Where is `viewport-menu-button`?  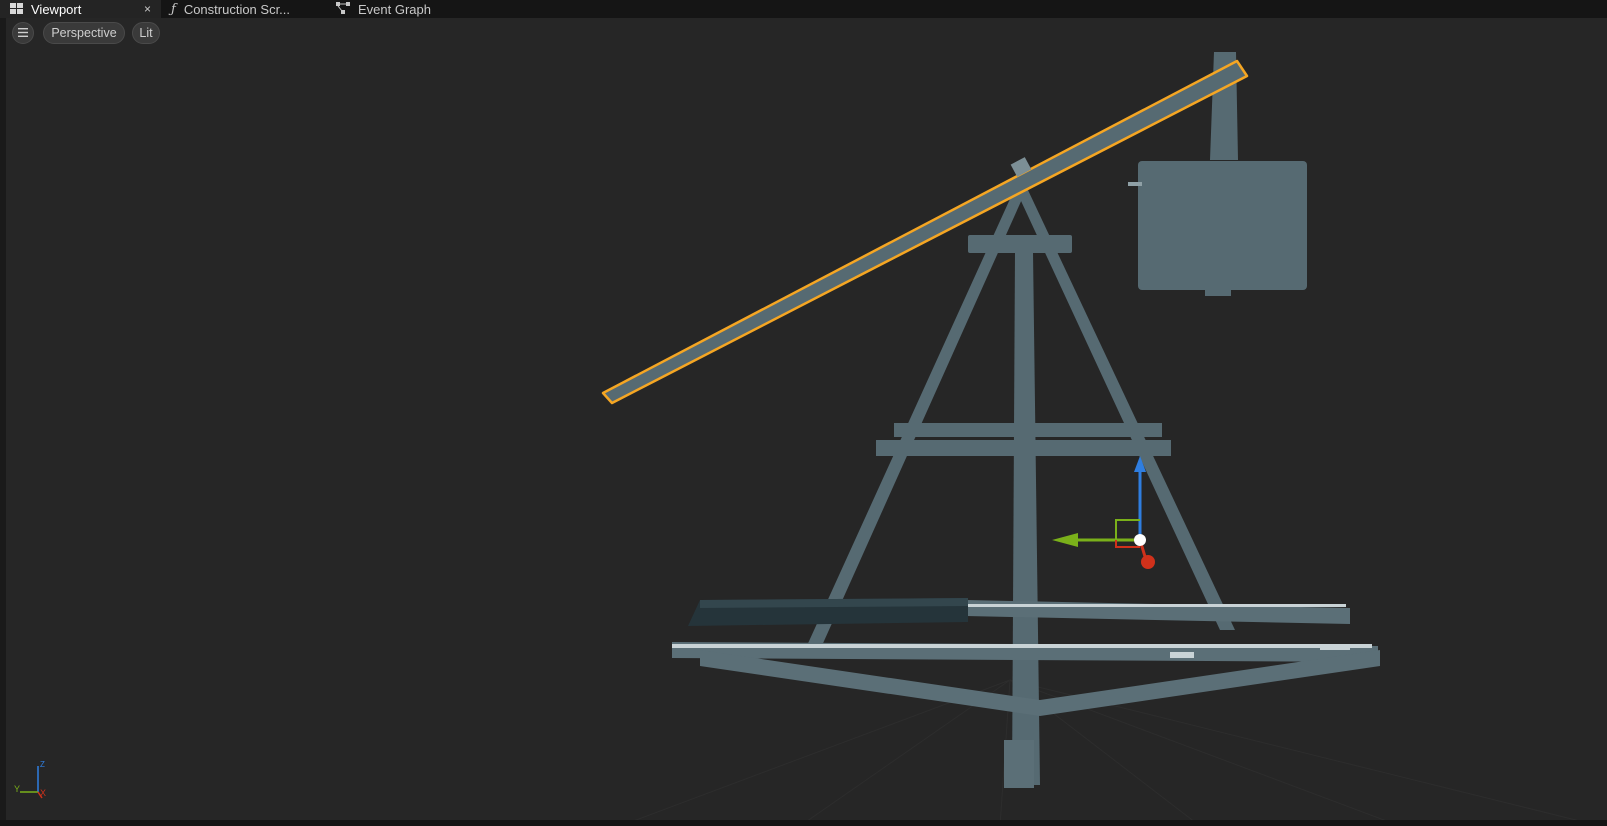
viewport-menu-button is located at coordinates (23, 33).